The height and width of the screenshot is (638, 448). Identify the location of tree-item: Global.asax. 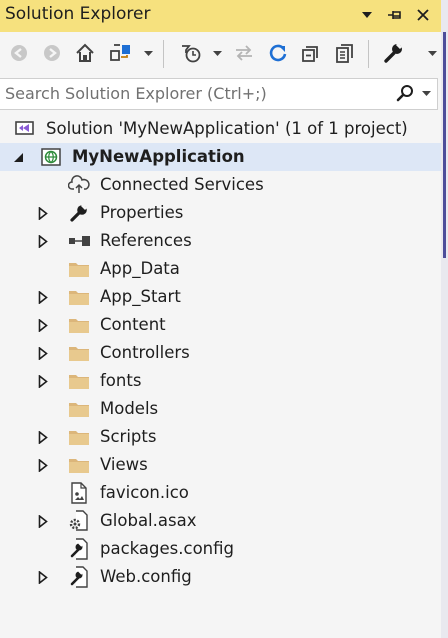
(220, 521).